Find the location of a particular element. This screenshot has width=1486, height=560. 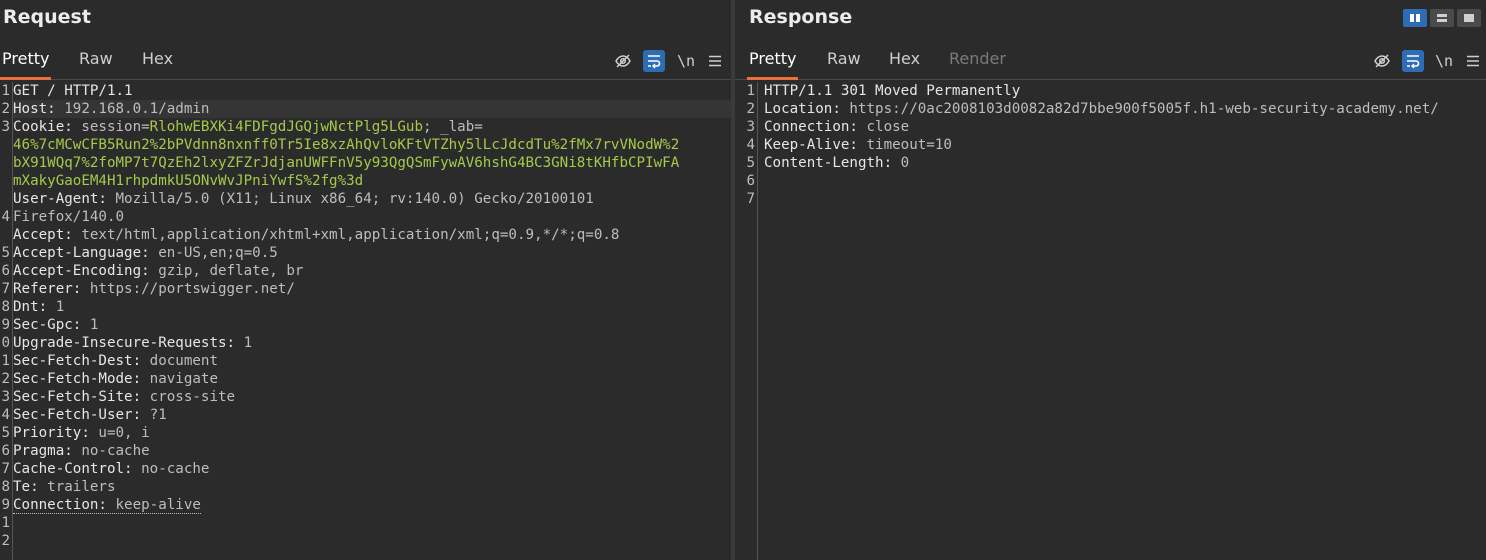

header-value: ?1 is located at coordinates (154, 415).